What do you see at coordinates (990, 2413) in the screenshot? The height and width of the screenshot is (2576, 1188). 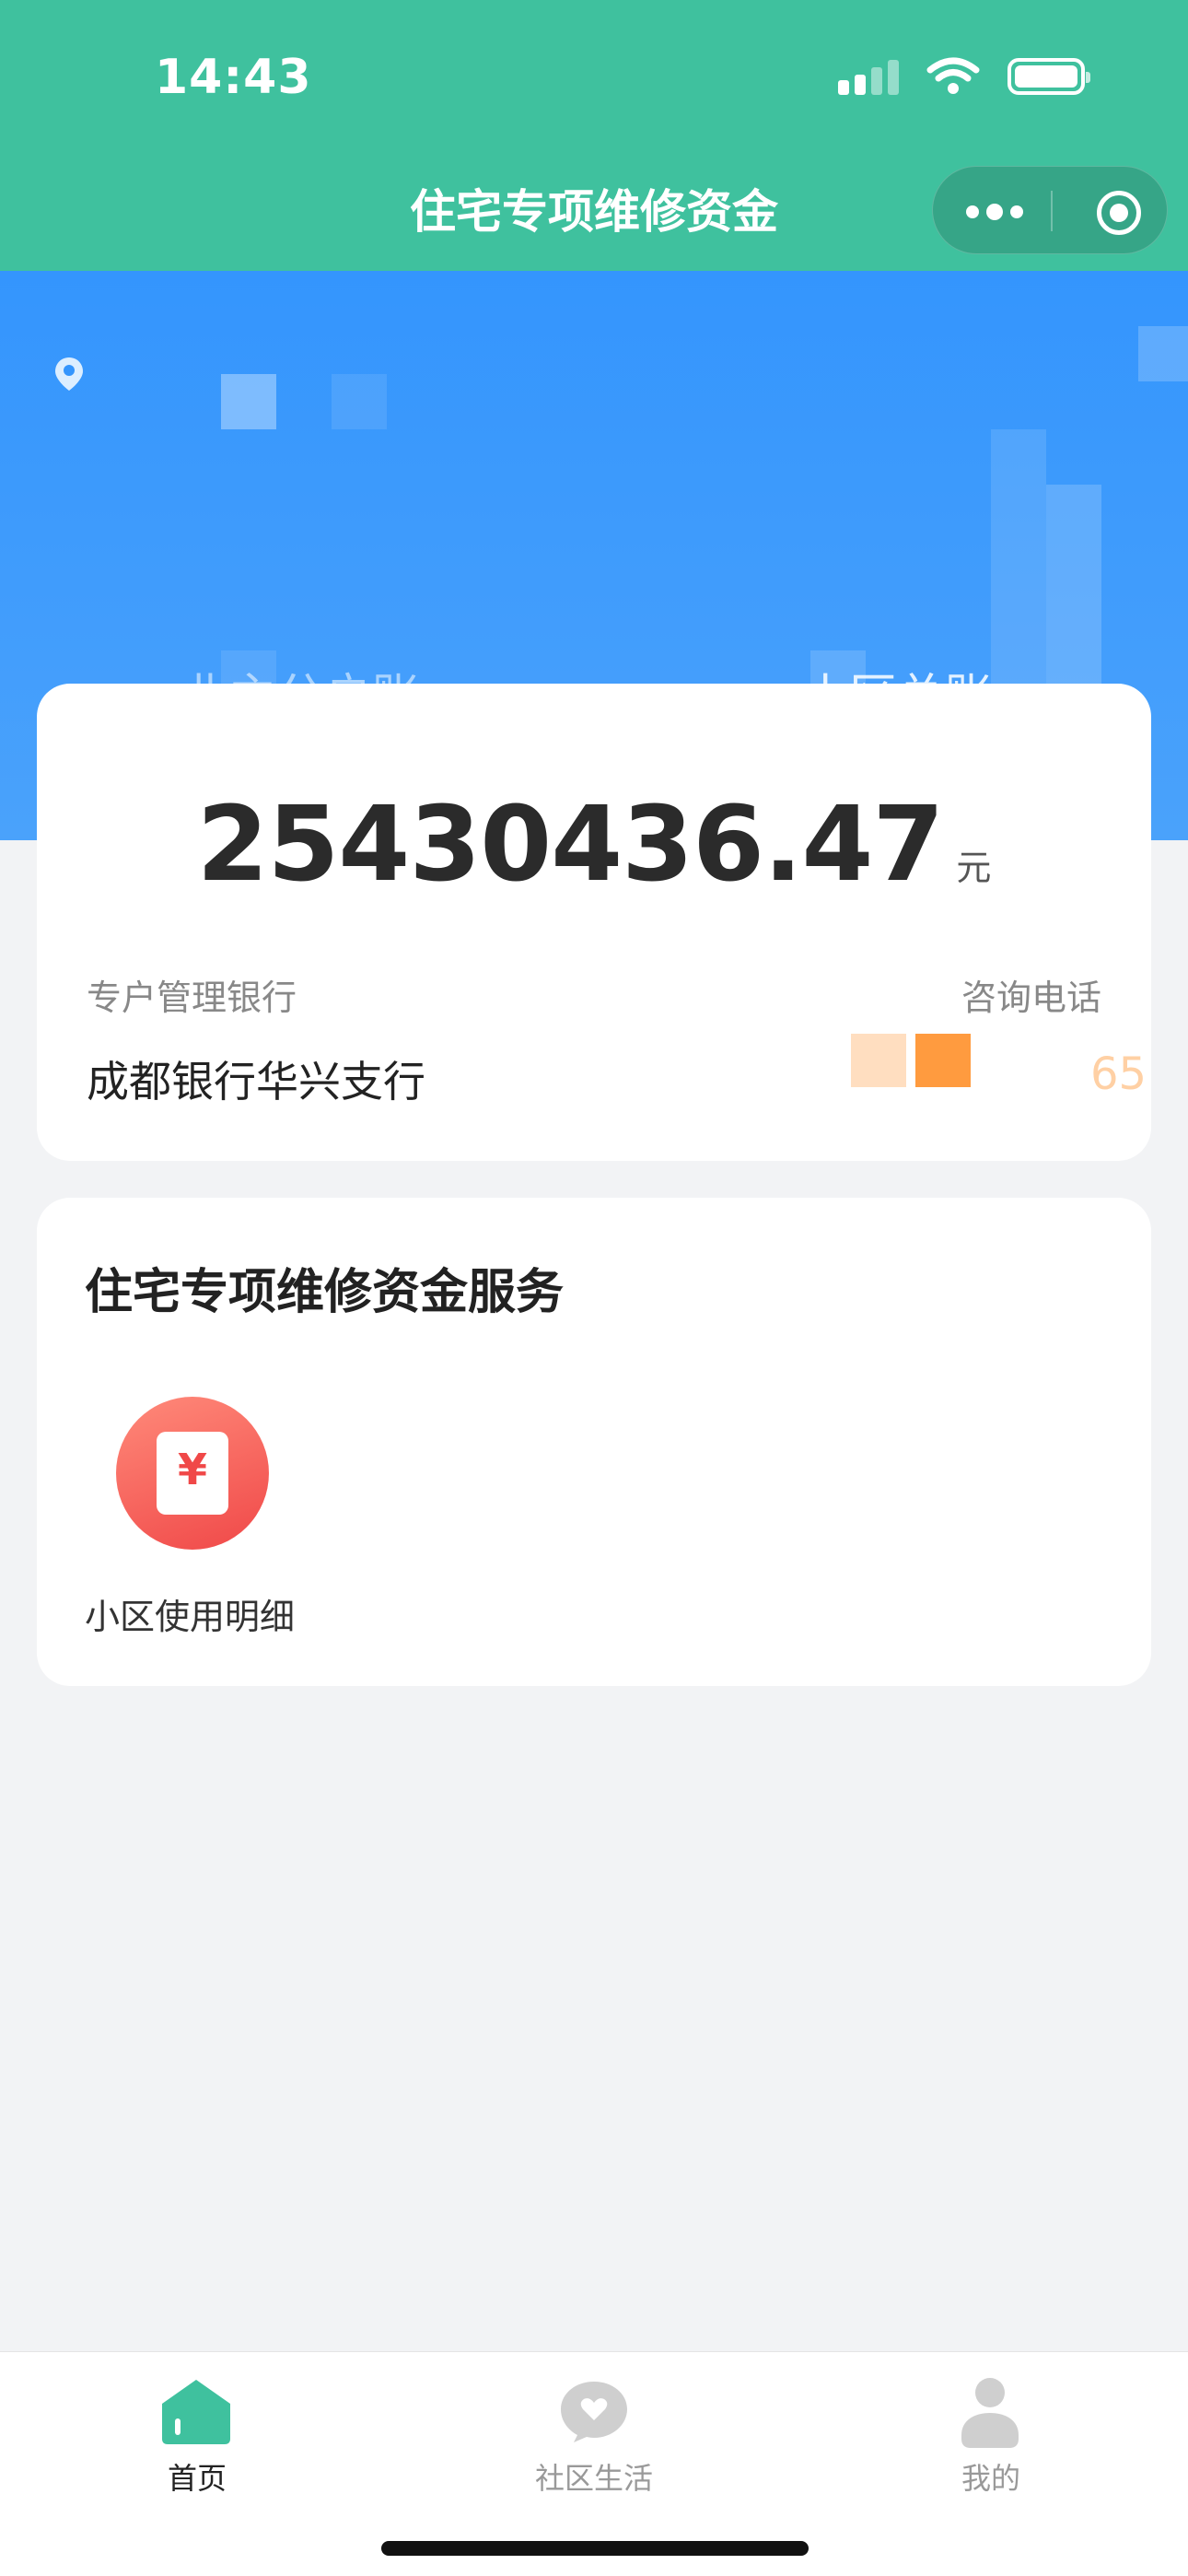 I see `user-icon` at bounding box center [990, 2413].